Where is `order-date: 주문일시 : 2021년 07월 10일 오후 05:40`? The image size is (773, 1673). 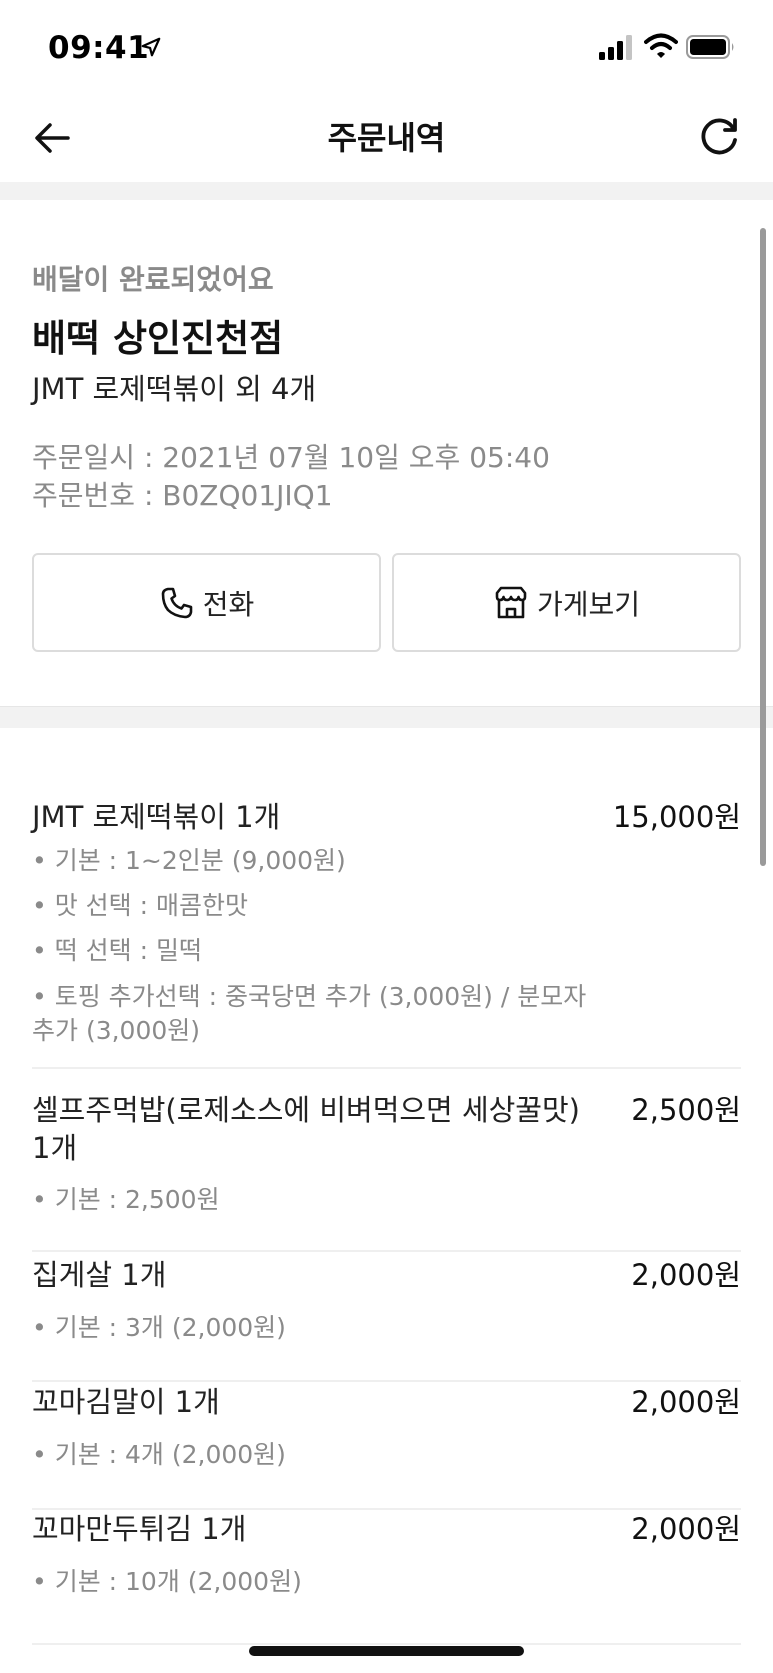 order-date: 주문일시 : 2021년 07월 10일 오후 05:40 is located at coordinates (291, 457).